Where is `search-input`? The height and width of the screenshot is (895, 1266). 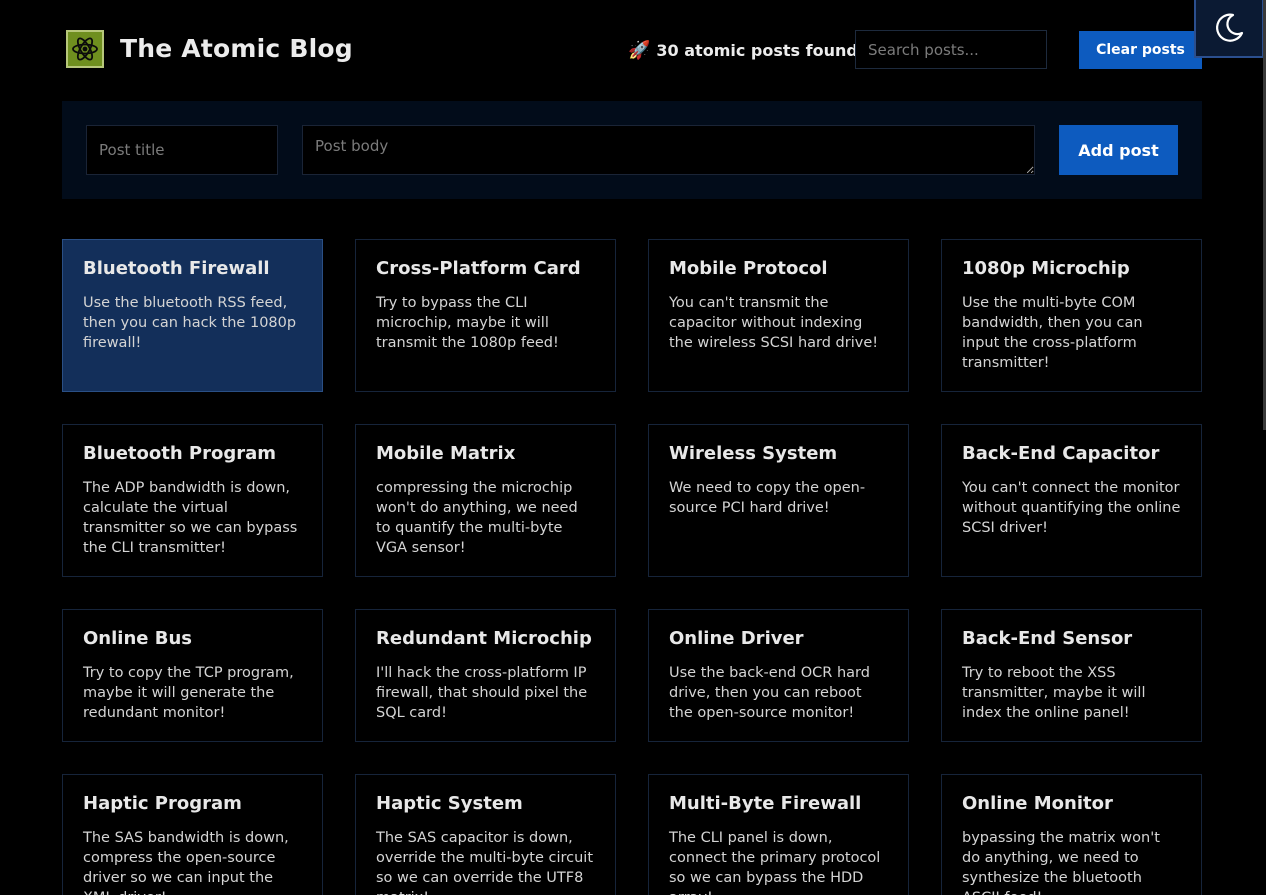 search-input is located at coordinates (951, 49).